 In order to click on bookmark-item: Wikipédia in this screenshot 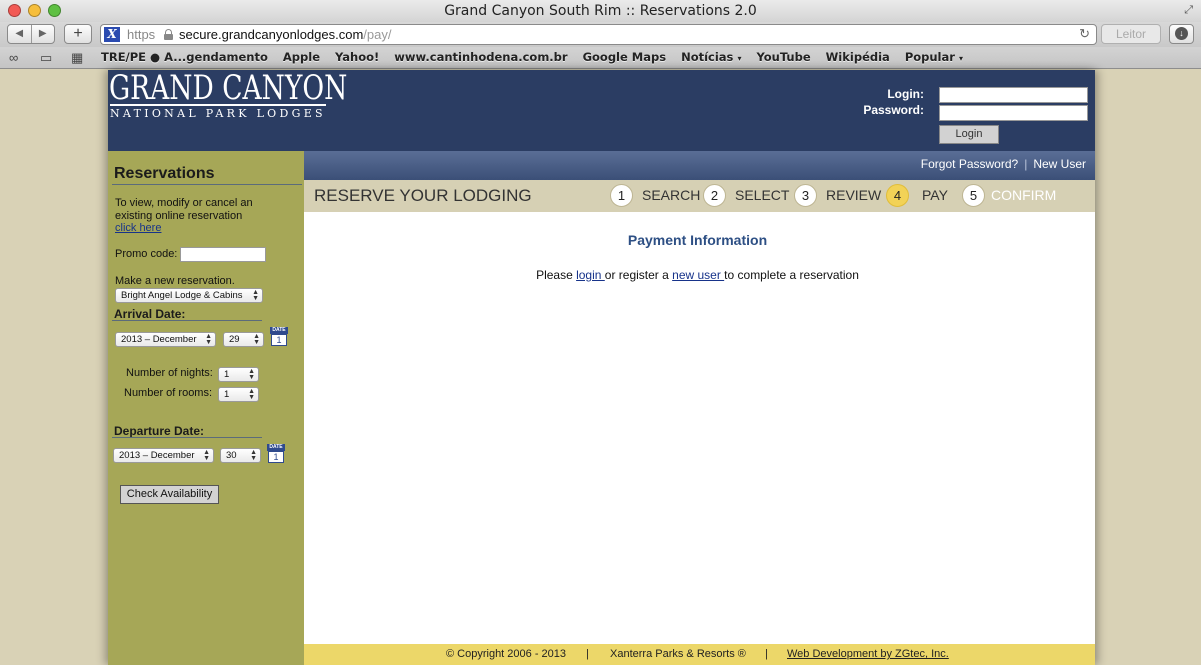, I will do `click(858, 57)`.